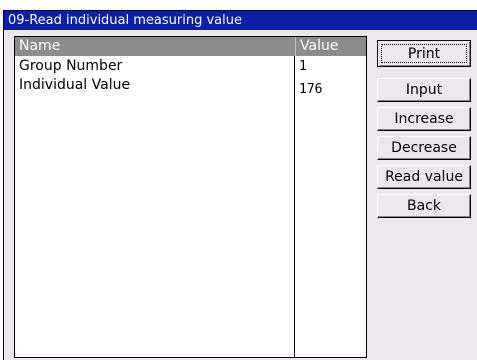 Image resolution: width=477 pixels, height=360 pixels. I want to click on table-header: Name Value, so click(190, 46).